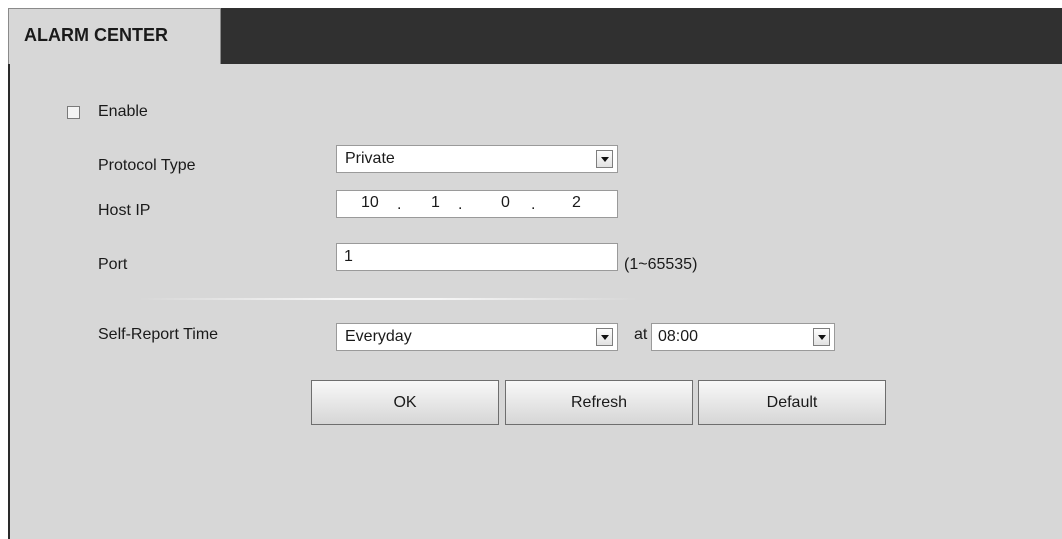 The image size is (1062, 539). I want to click on default-button: Default, so click(792, 402).